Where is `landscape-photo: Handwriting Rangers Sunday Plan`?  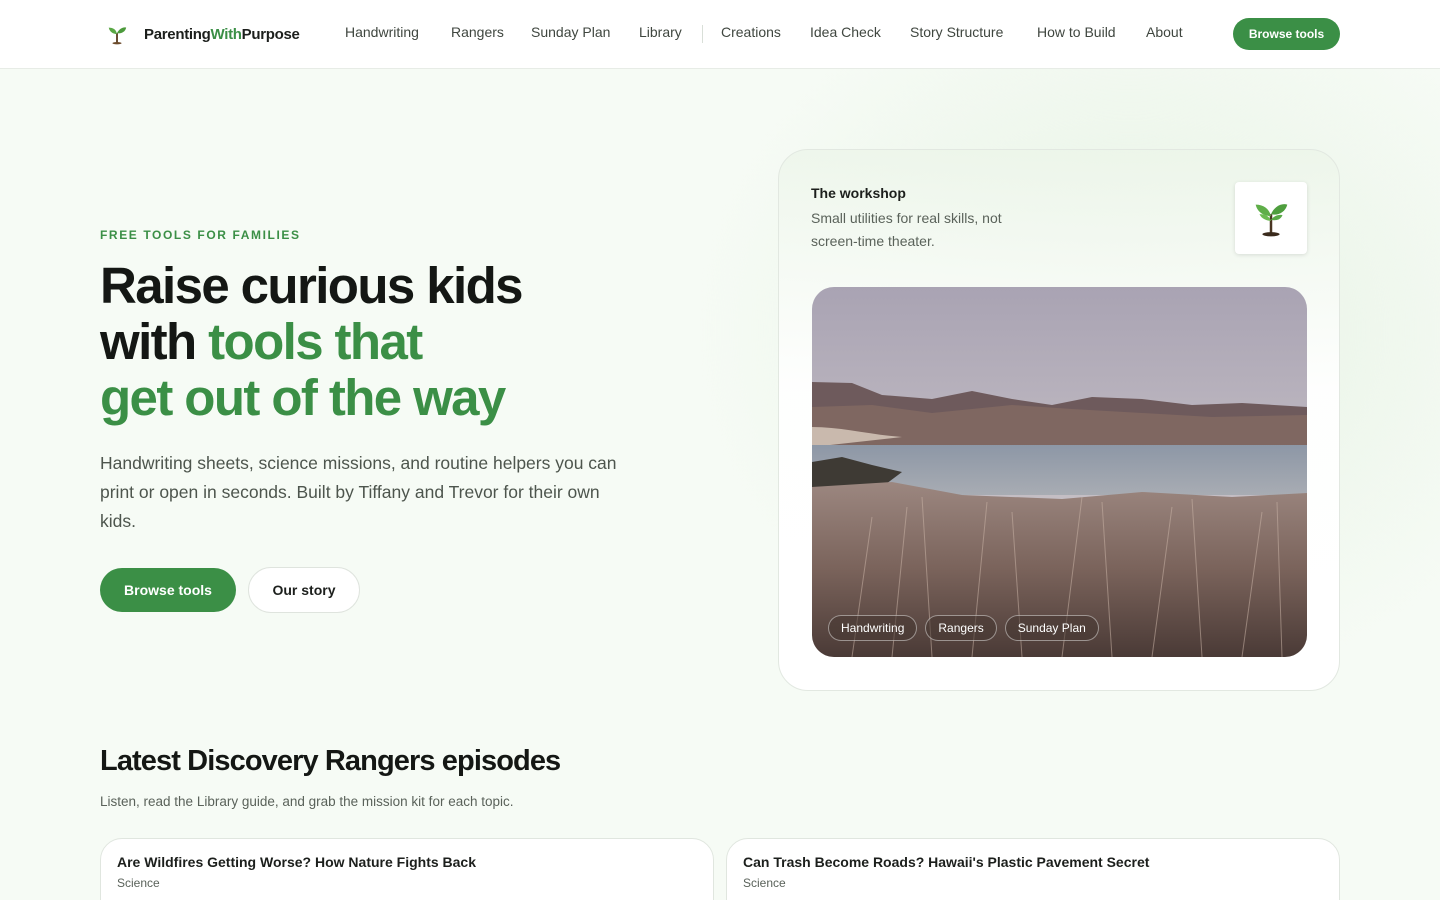
landscape-photo: Handwriting Rangers Sunday Plan is located at coordinates (1059, 472).